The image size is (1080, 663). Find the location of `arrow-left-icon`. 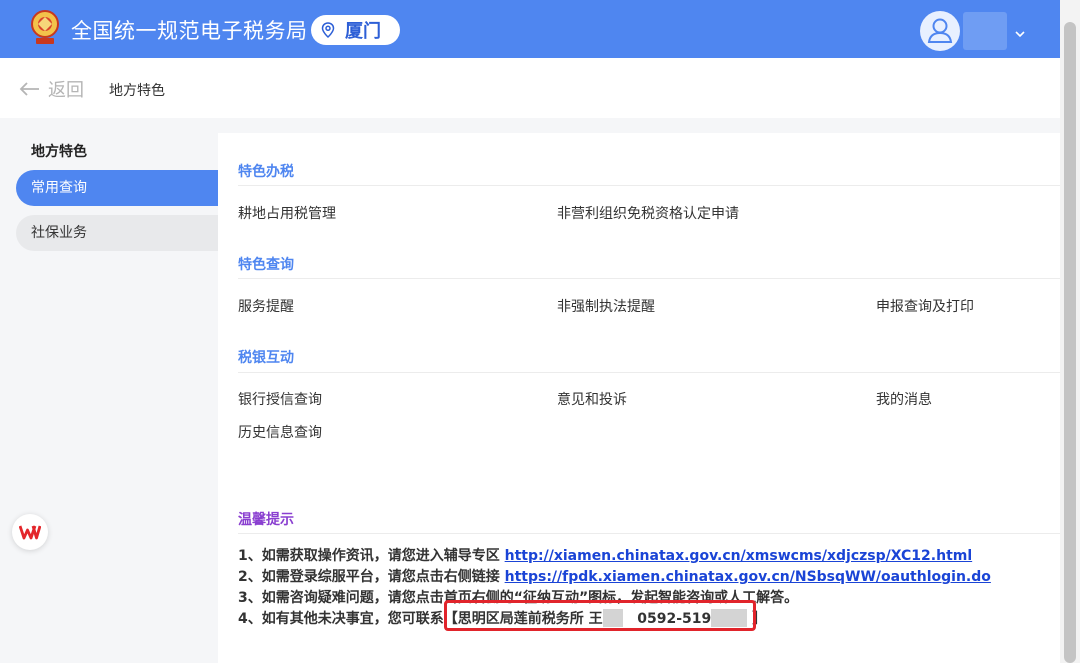

arrow-left-icon is located at coordinates (29, 89).